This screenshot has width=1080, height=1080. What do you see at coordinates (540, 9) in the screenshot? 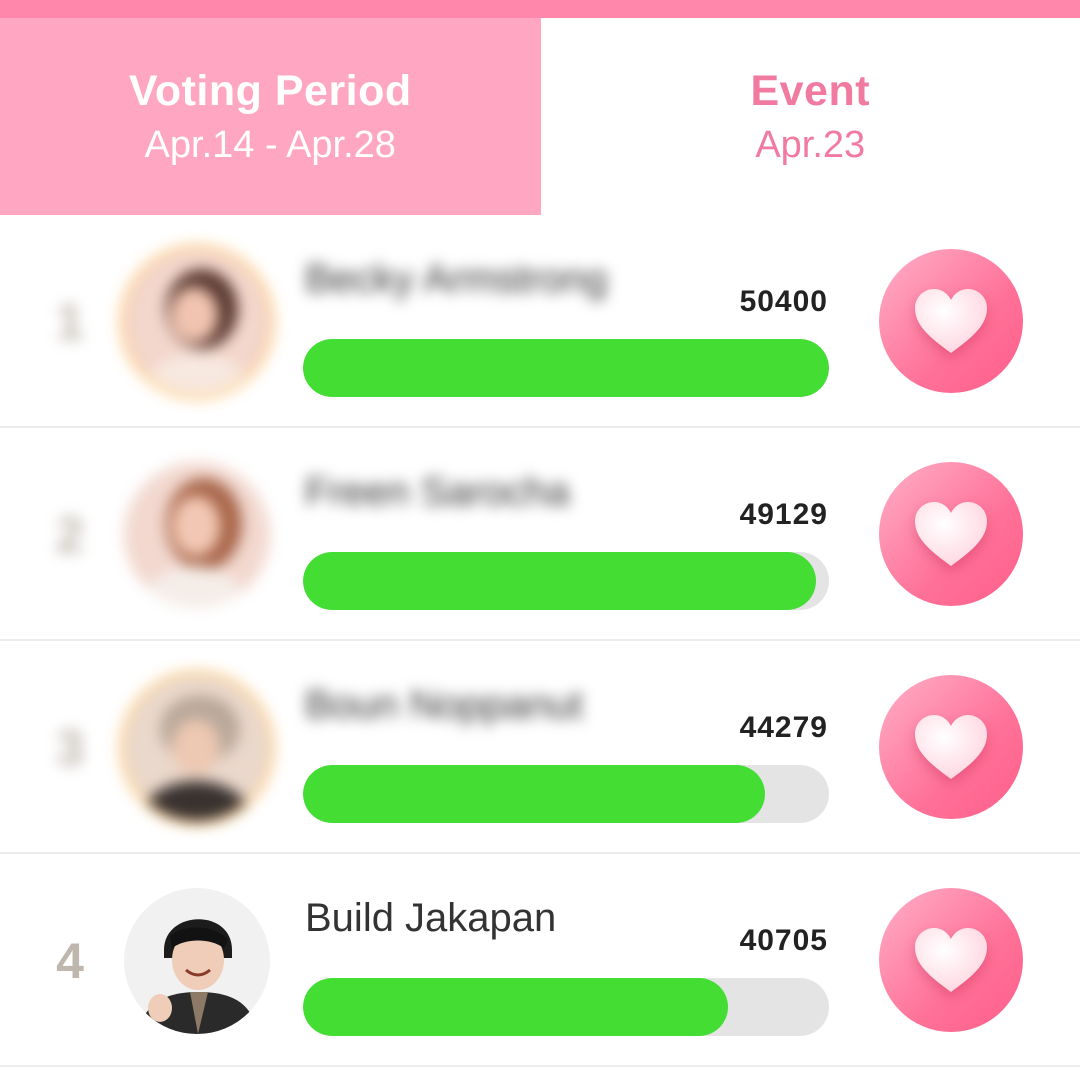
I see `top-accent-strip` at bounding box center [540, 9].